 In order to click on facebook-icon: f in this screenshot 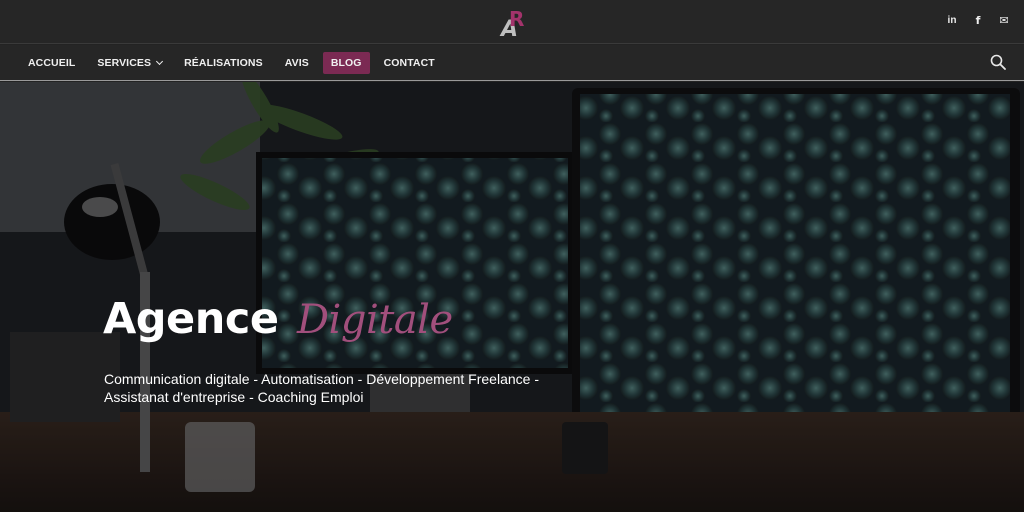, I will do `click(978, 21)`.